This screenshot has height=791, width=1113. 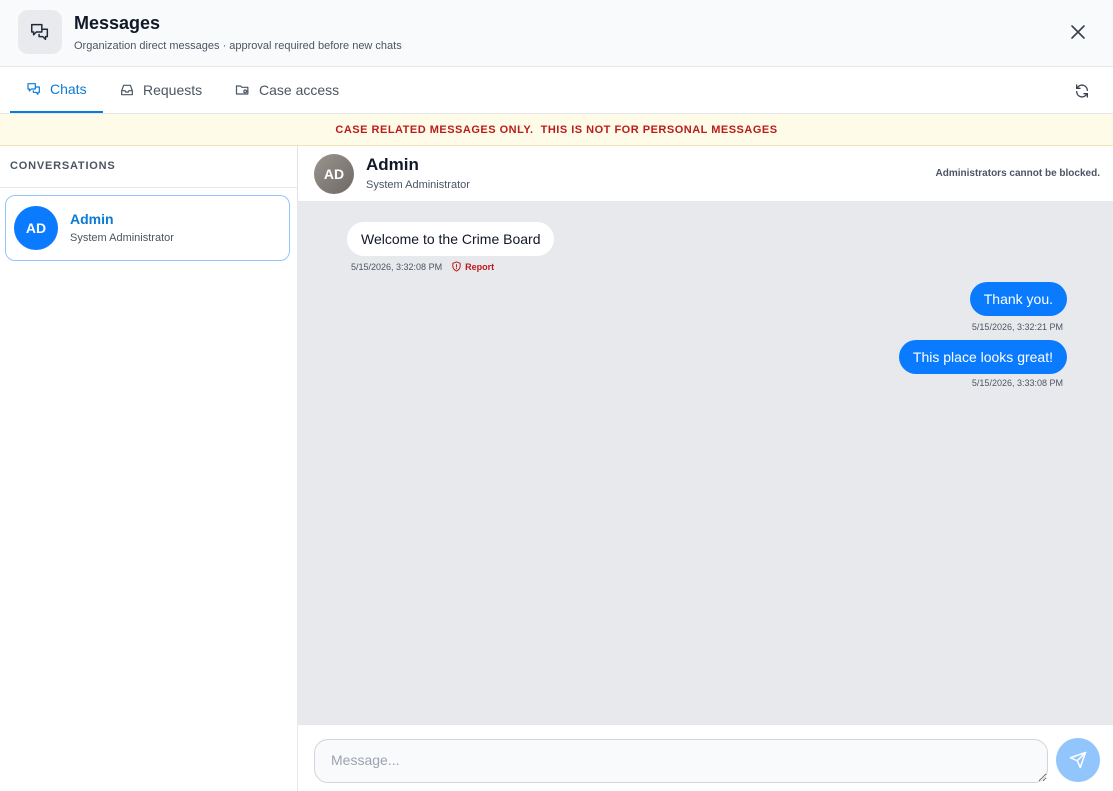 I want to click on divider, so click(x=148, y=187).